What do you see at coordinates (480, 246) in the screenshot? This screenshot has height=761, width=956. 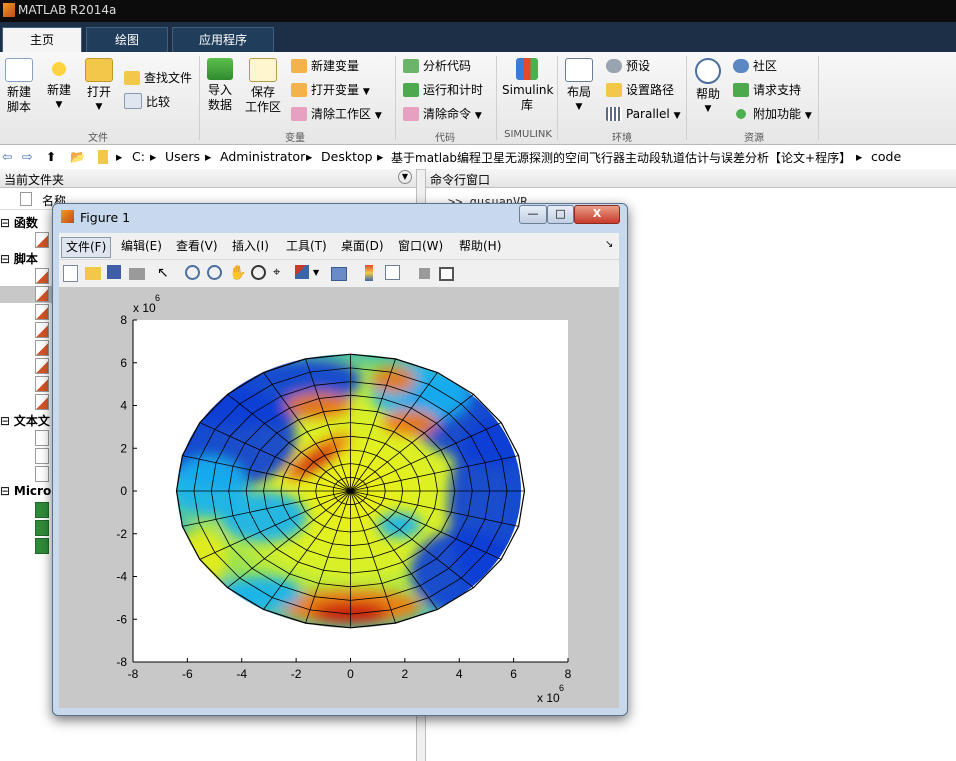 I see `menu-help: 帮助(H)` at bounding box center [480, 246].